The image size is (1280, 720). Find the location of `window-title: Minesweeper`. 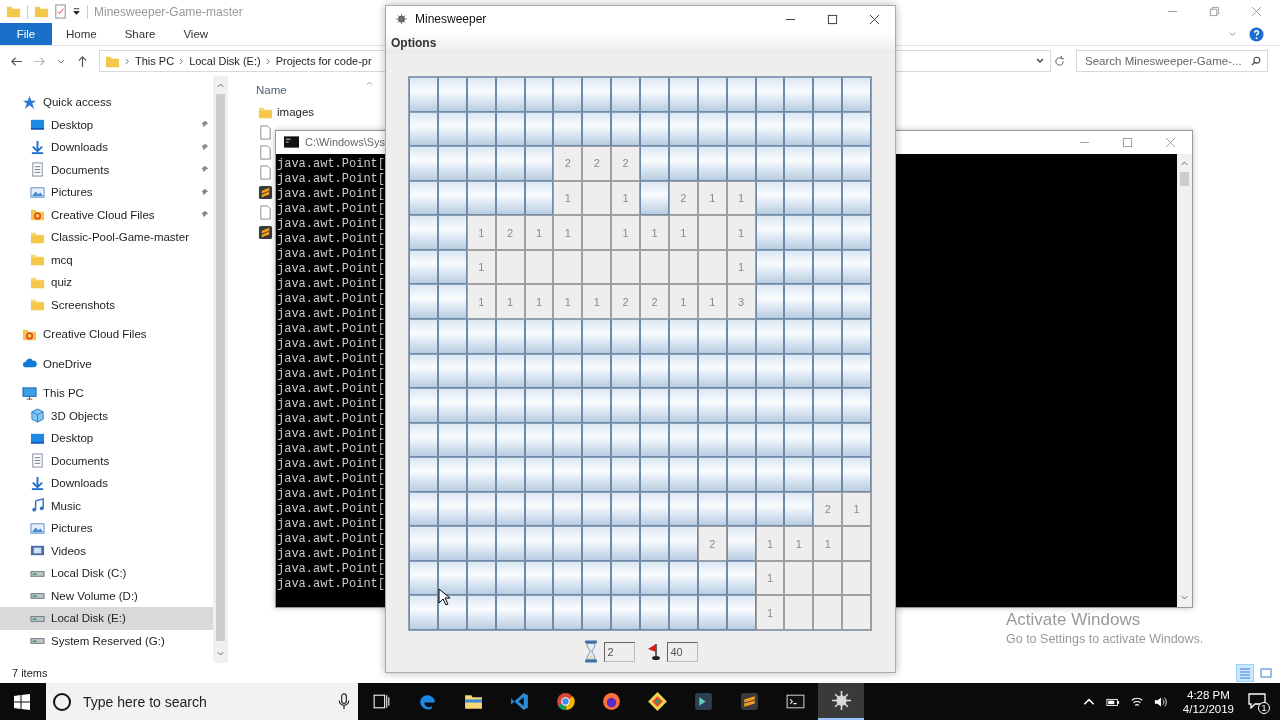

window-title: Minesweeper is located at coordinates (451, 19).